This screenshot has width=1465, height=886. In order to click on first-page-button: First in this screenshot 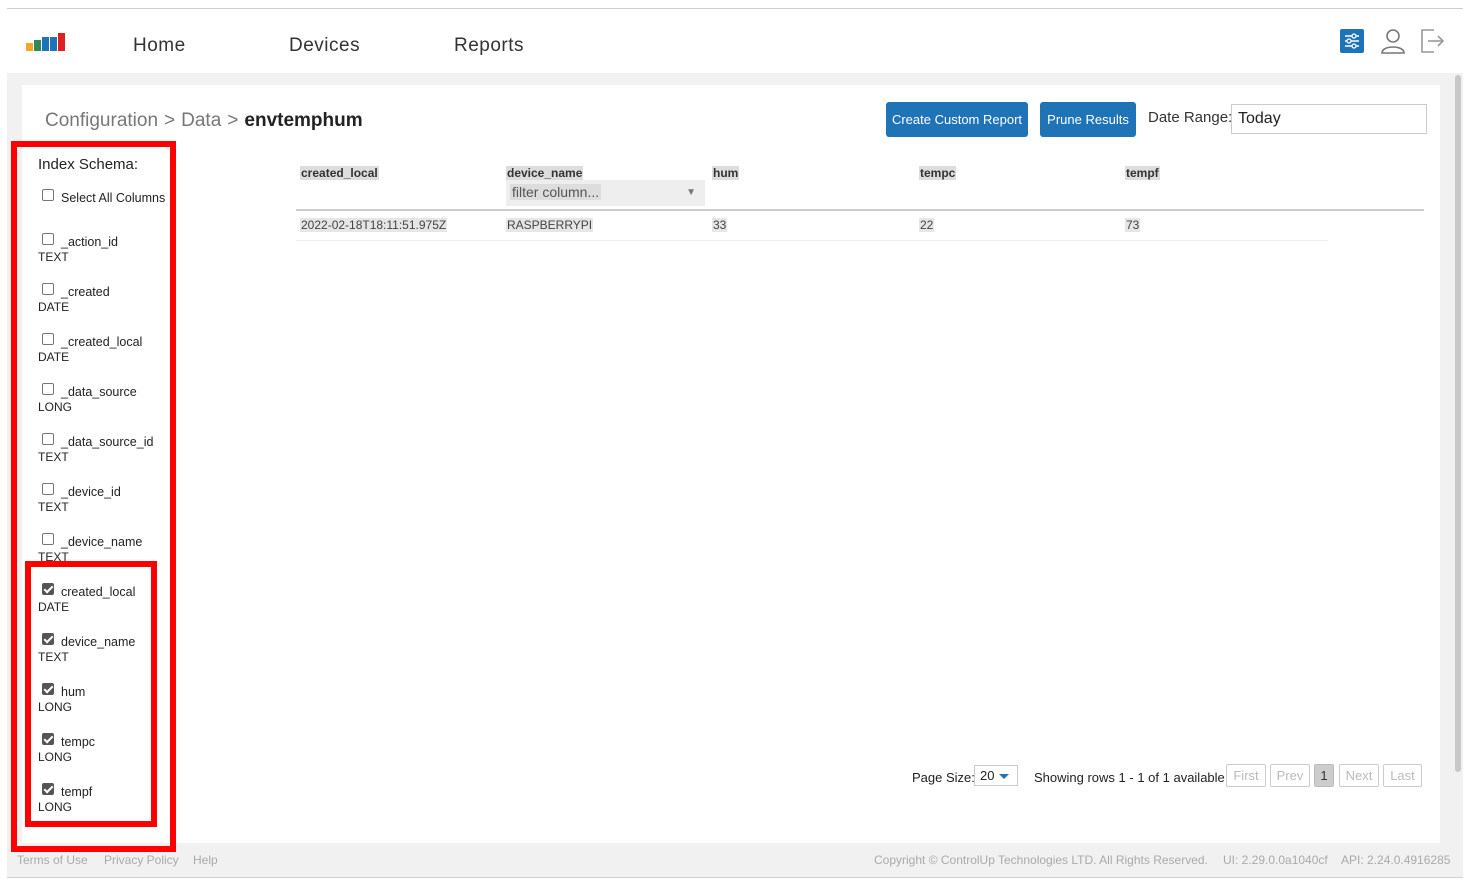, I will do `click(1246, 775)`.